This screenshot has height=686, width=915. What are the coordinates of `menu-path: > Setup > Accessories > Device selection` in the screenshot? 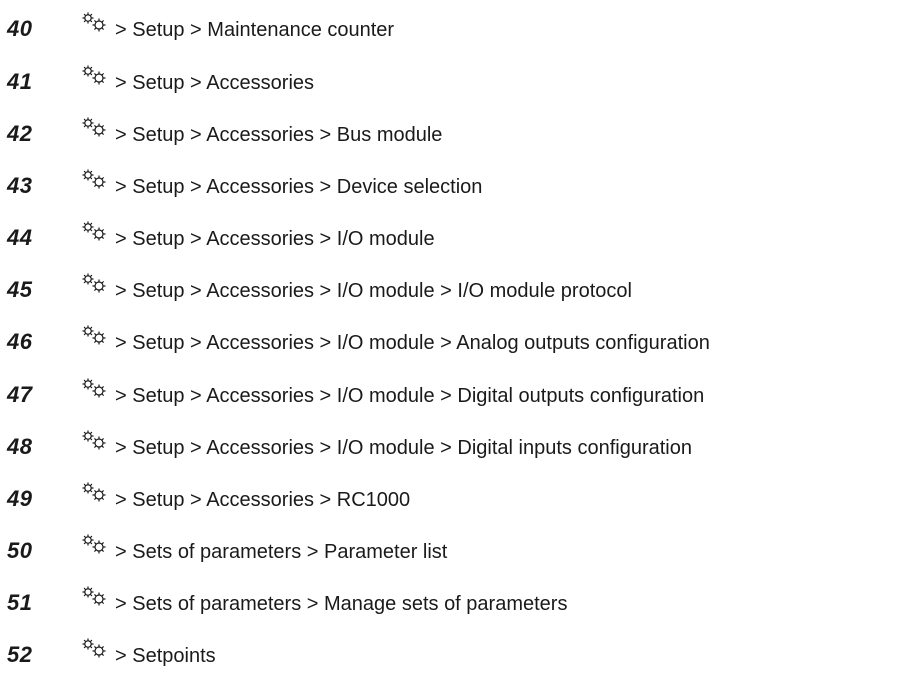 It's located at (299, 187).